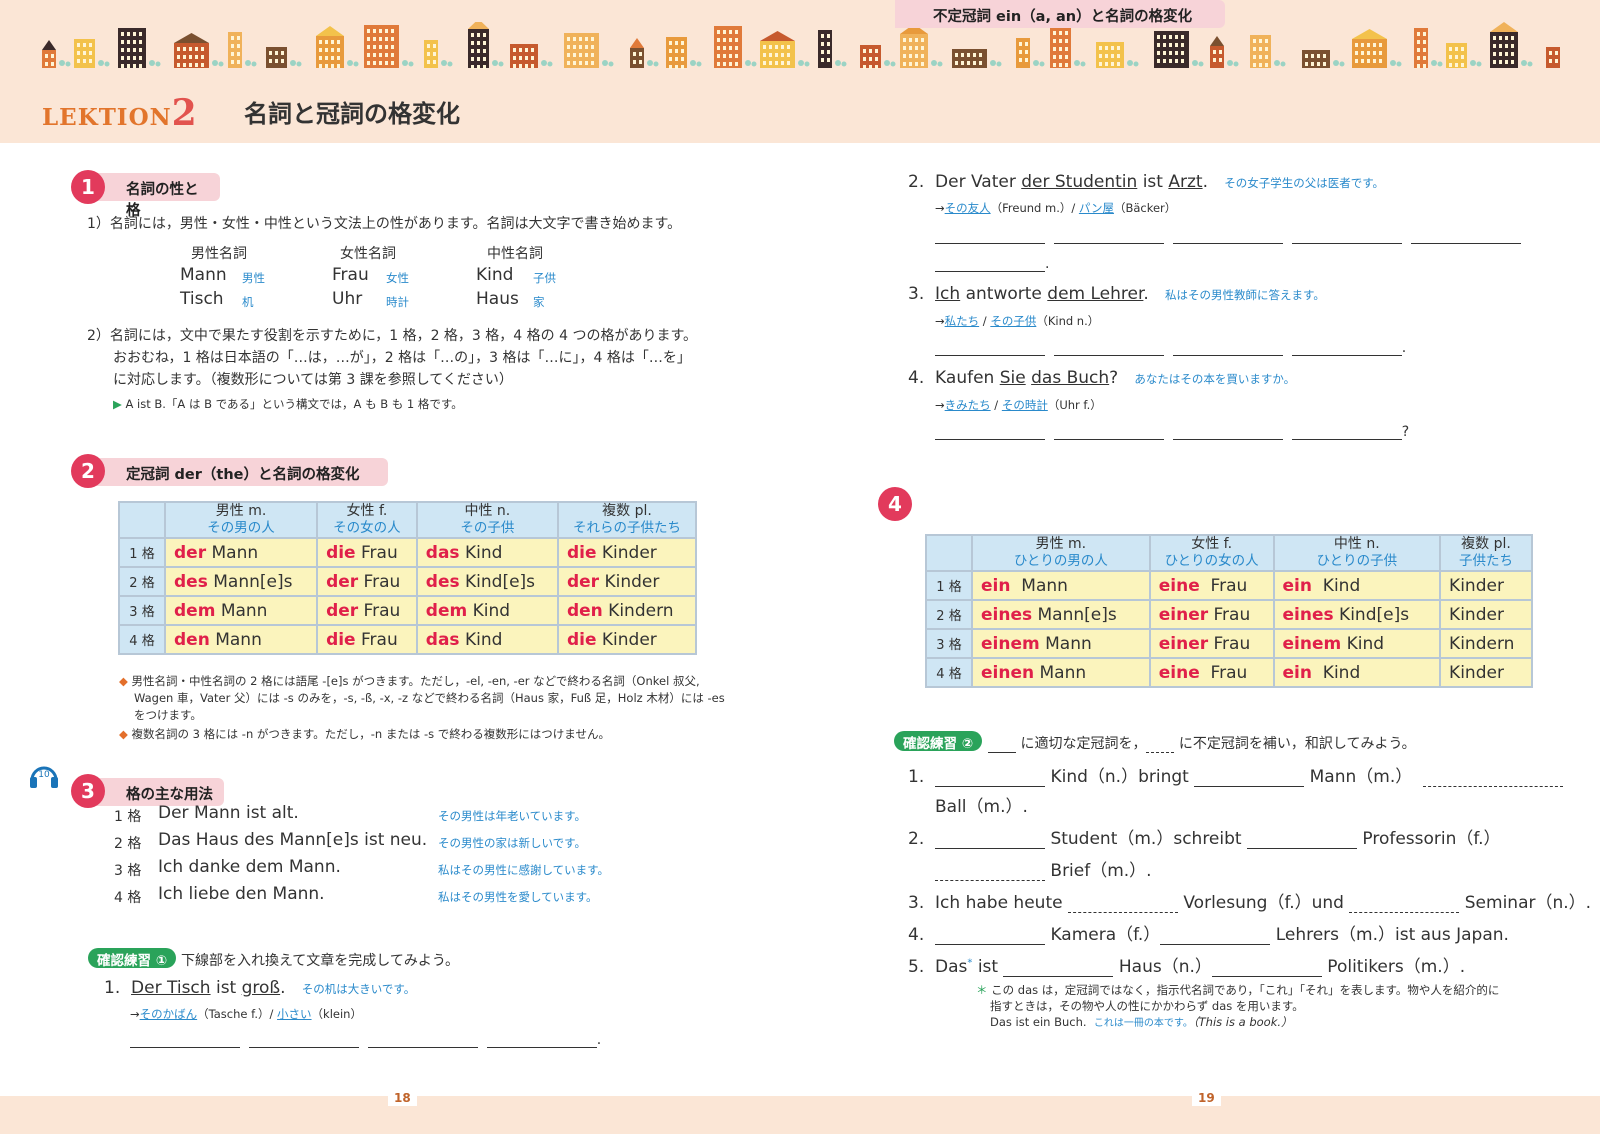 This screenshot has height=1134, width=1600. I want to click on footnote-2: 指すときは，その物や人の性にかかわらず das を用います。, so click(1147, 1006).